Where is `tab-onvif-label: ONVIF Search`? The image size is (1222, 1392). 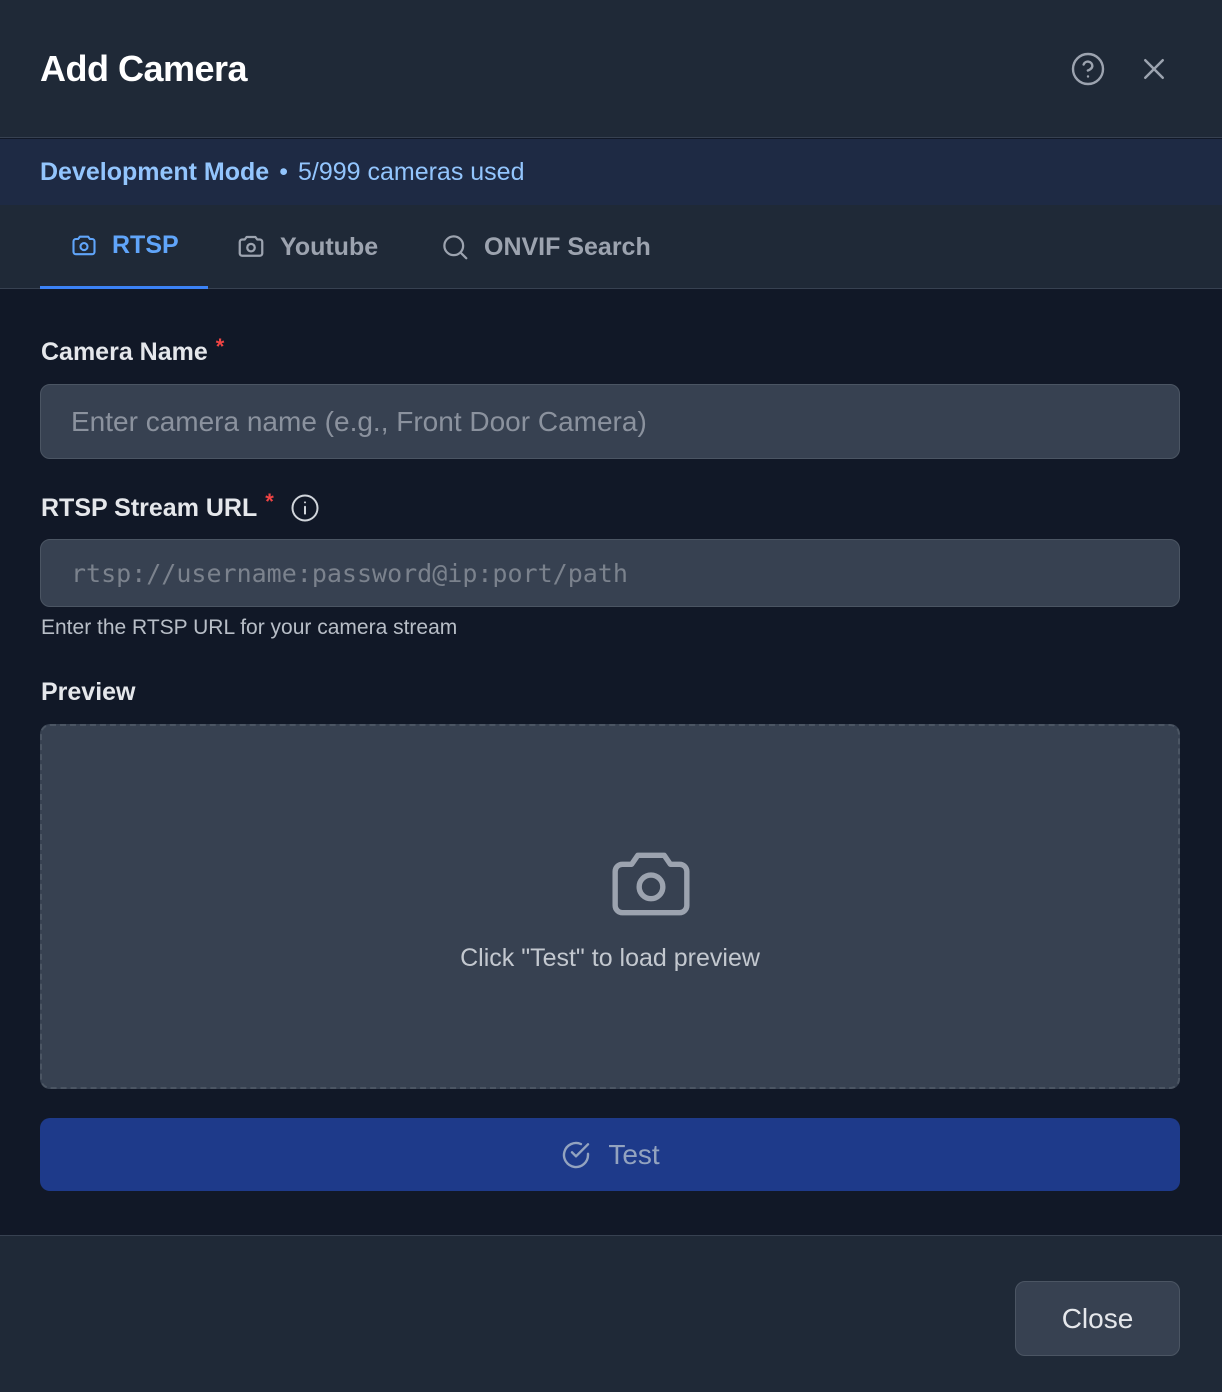
tab-onvif-label: ONVIF Search is located at coordinates (567, 246).